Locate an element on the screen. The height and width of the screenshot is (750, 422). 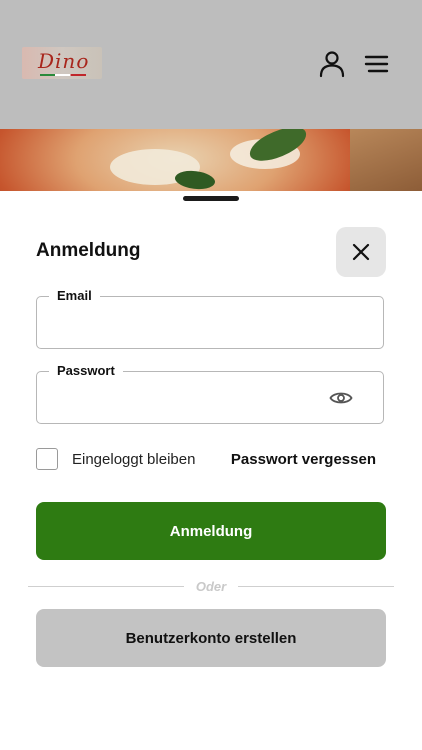
wooden-board-shape is located at coordinates (386, 160).